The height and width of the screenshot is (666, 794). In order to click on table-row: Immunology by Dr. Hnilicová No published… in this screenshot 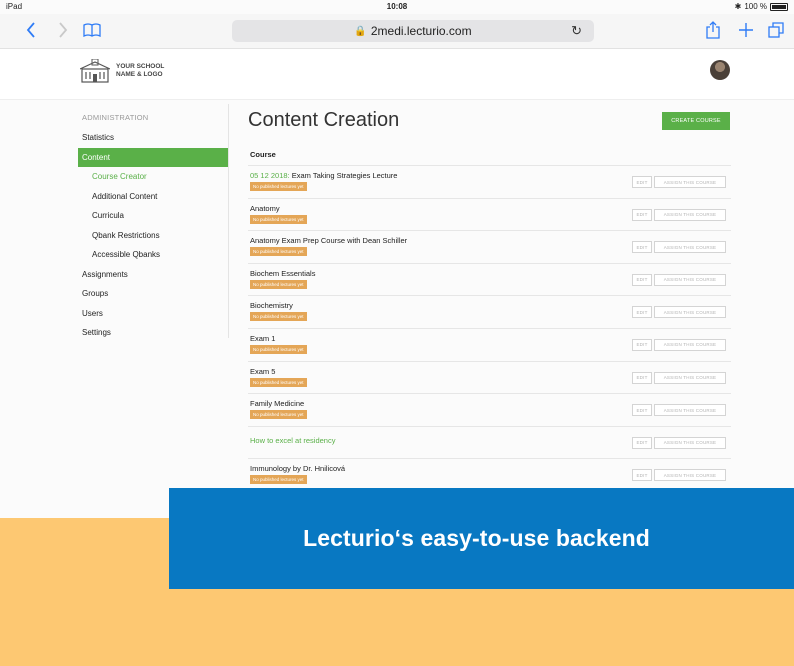, I will do `click(489, 474)`.